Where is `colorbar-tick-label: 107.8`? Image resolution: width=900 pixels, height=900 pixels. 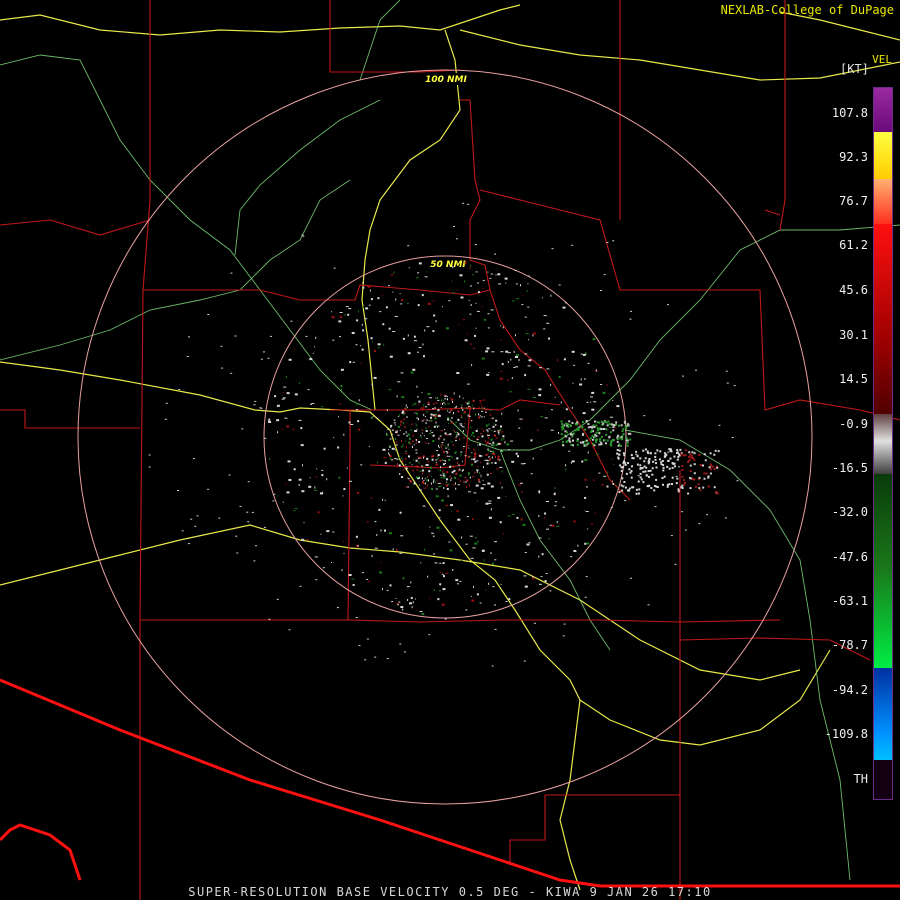 colorbar-tick-label: 107.8 is located at coordinates (849, 113).